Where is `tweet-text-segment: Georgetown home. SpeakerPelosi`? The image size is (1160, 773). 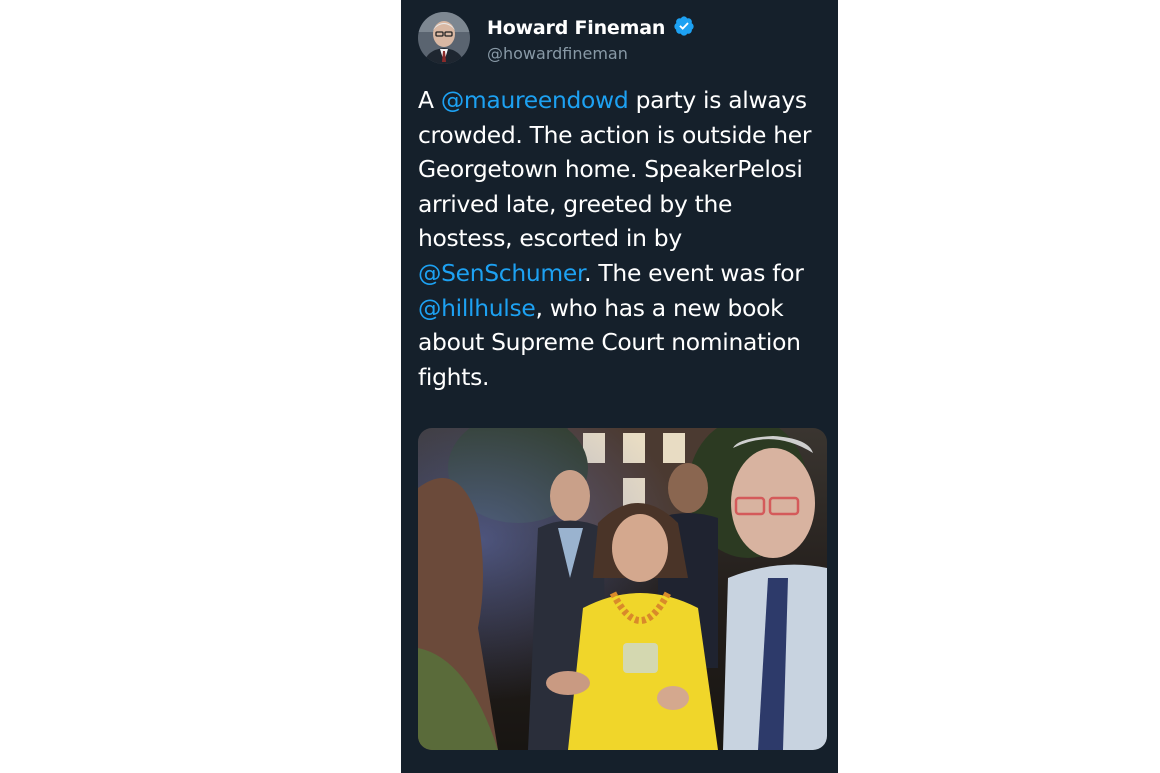
tweet-text-segment: Georgetown home. SpeakerPelosi is located at coordinates (610, 169).